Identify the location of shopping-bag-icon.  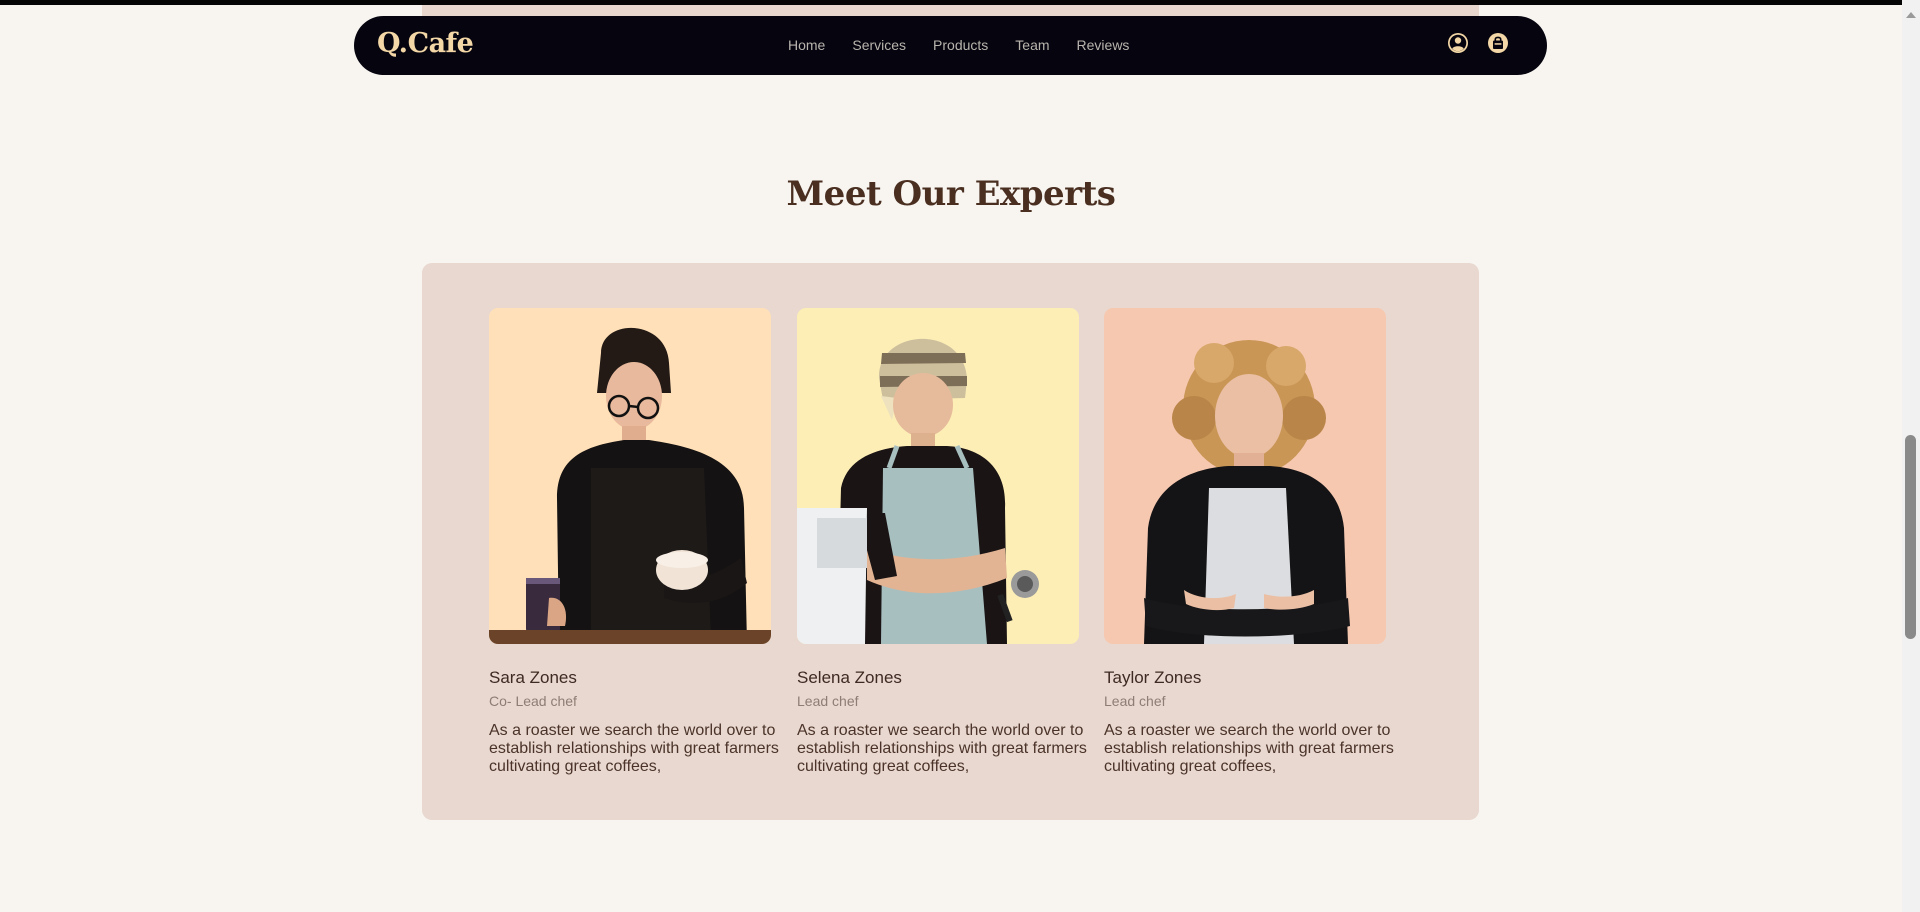
(1498, 43).